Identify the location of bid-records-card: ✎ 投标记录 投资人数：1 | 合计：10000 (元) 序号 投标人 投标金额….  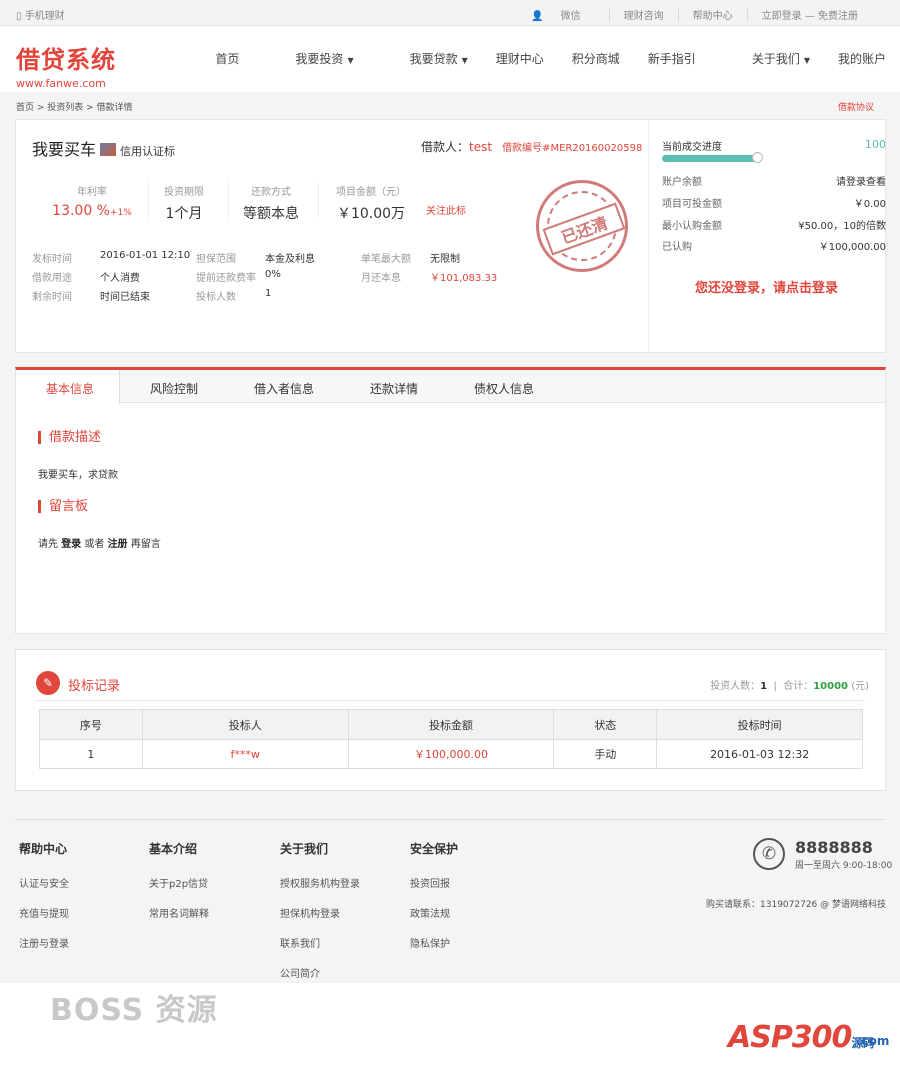
(450, 720).